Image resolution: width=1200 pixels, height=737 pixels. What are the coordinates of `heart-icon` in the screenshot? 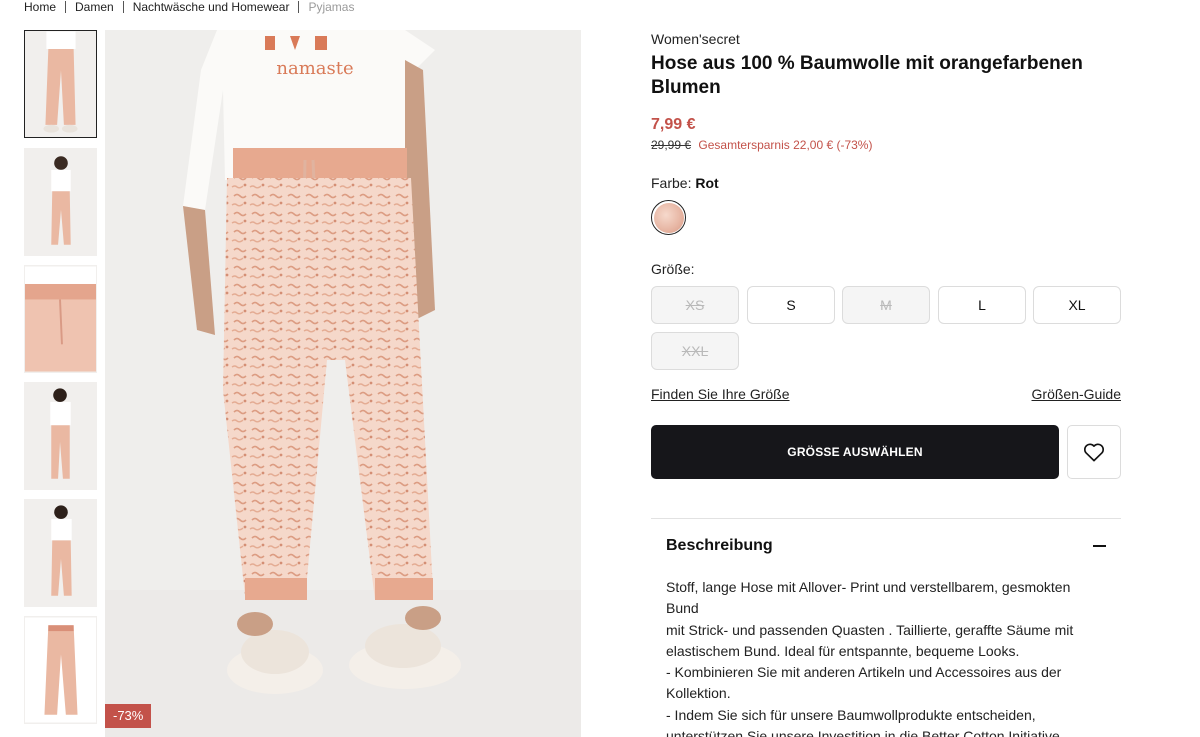 It's located at (1094, 452).